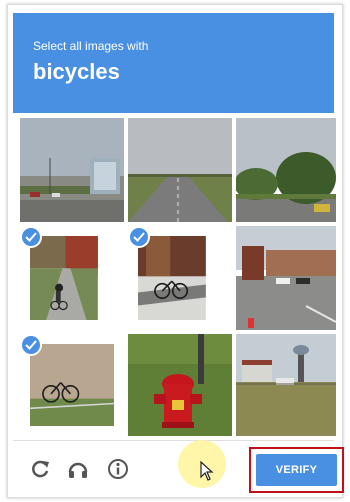 The width and height of the screenshot is (350, 502). I want to click on info-icon, so click(118, 469).